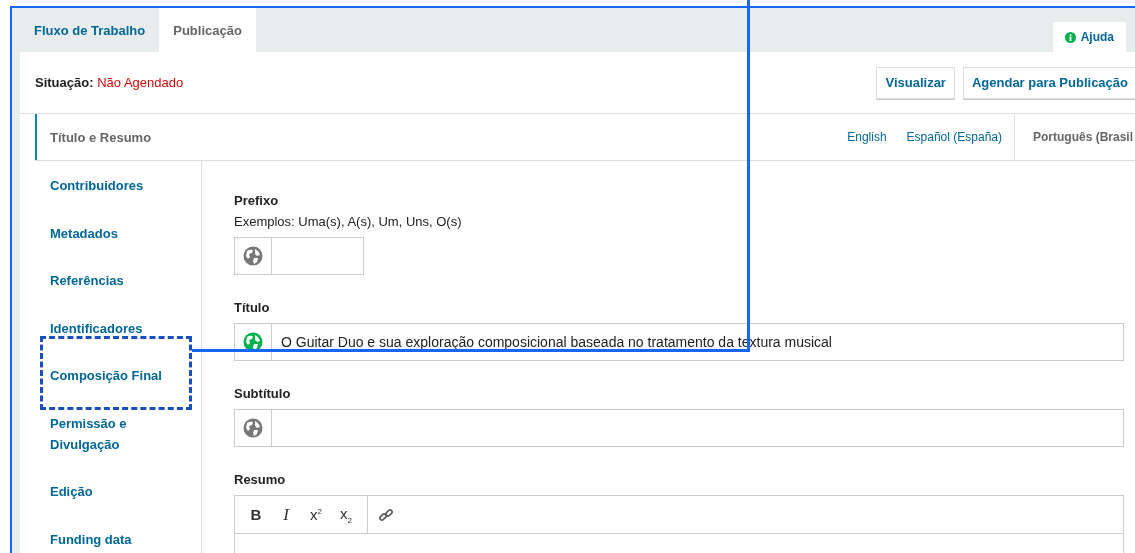 This screenshot has height=553, width=1135. What do you see at coordinates (915, 82) in the screenshot?
I see `action-button: Visualizar` at bounding box center [915, 82].